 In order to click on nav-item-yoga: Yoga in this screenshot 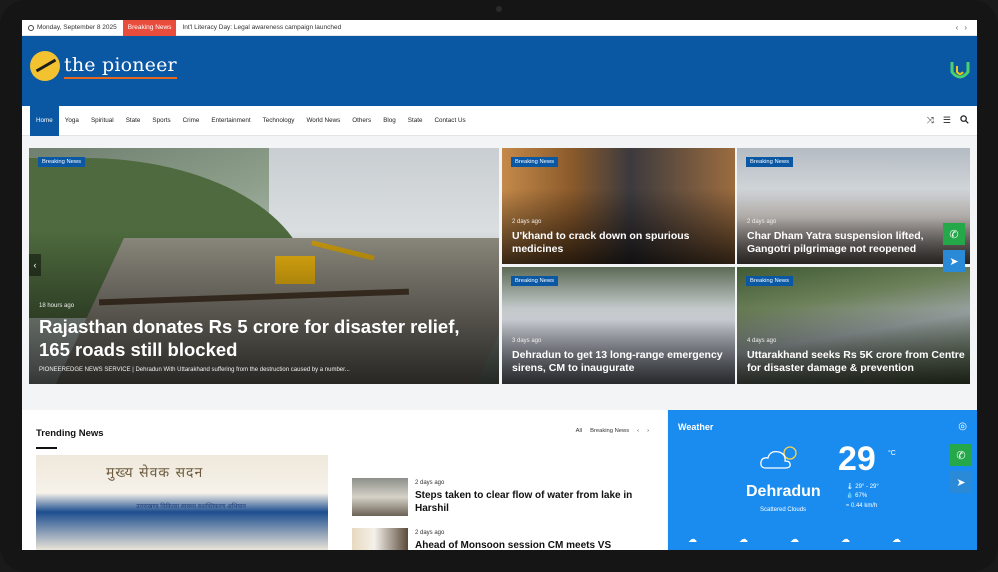, I will do `click(72, 121)`.